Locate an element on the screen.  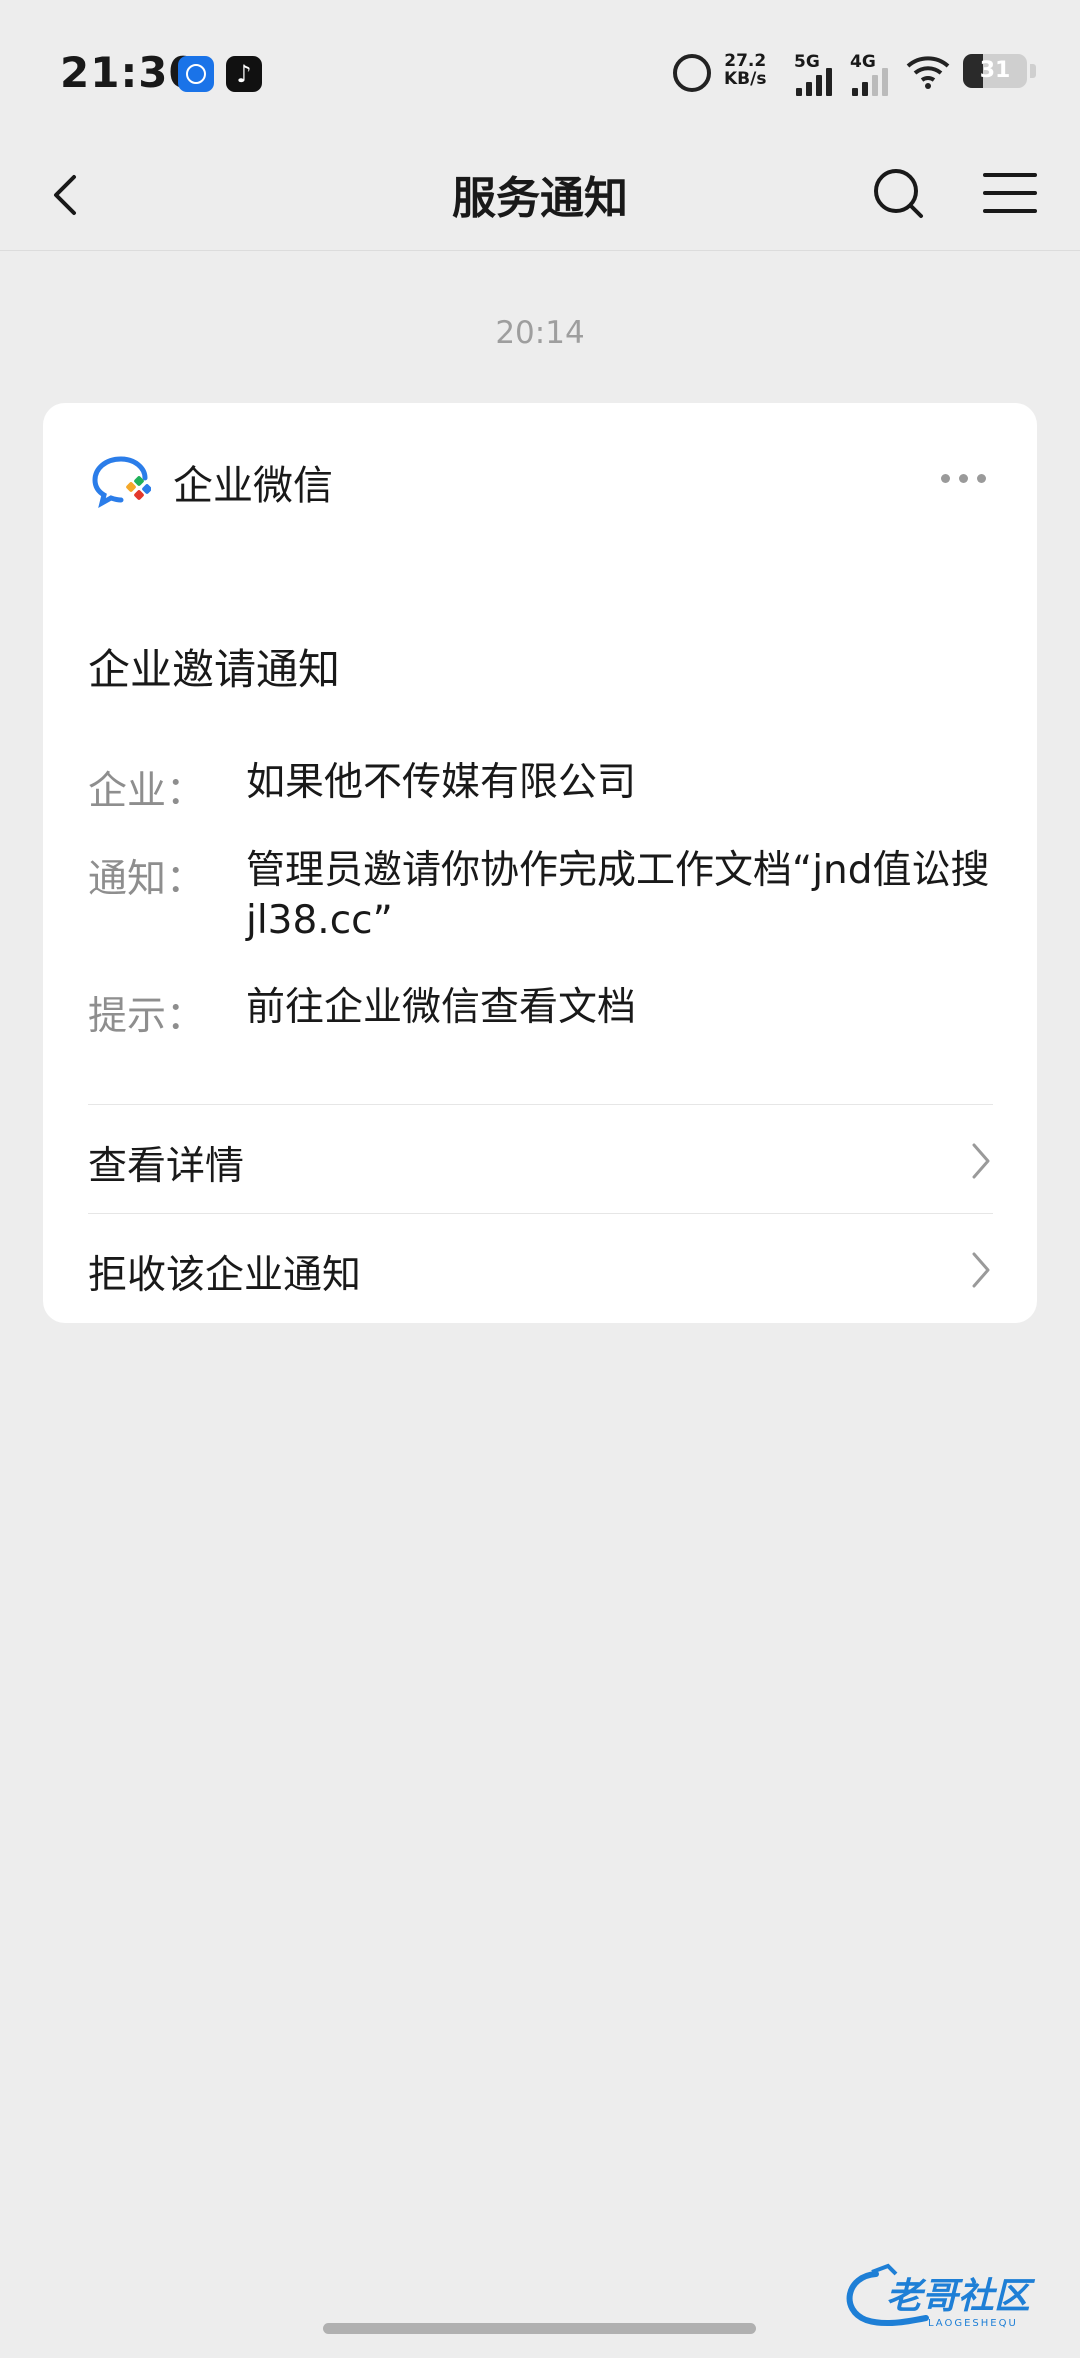
battery-level: 31 is located at coordinates (995, 70).